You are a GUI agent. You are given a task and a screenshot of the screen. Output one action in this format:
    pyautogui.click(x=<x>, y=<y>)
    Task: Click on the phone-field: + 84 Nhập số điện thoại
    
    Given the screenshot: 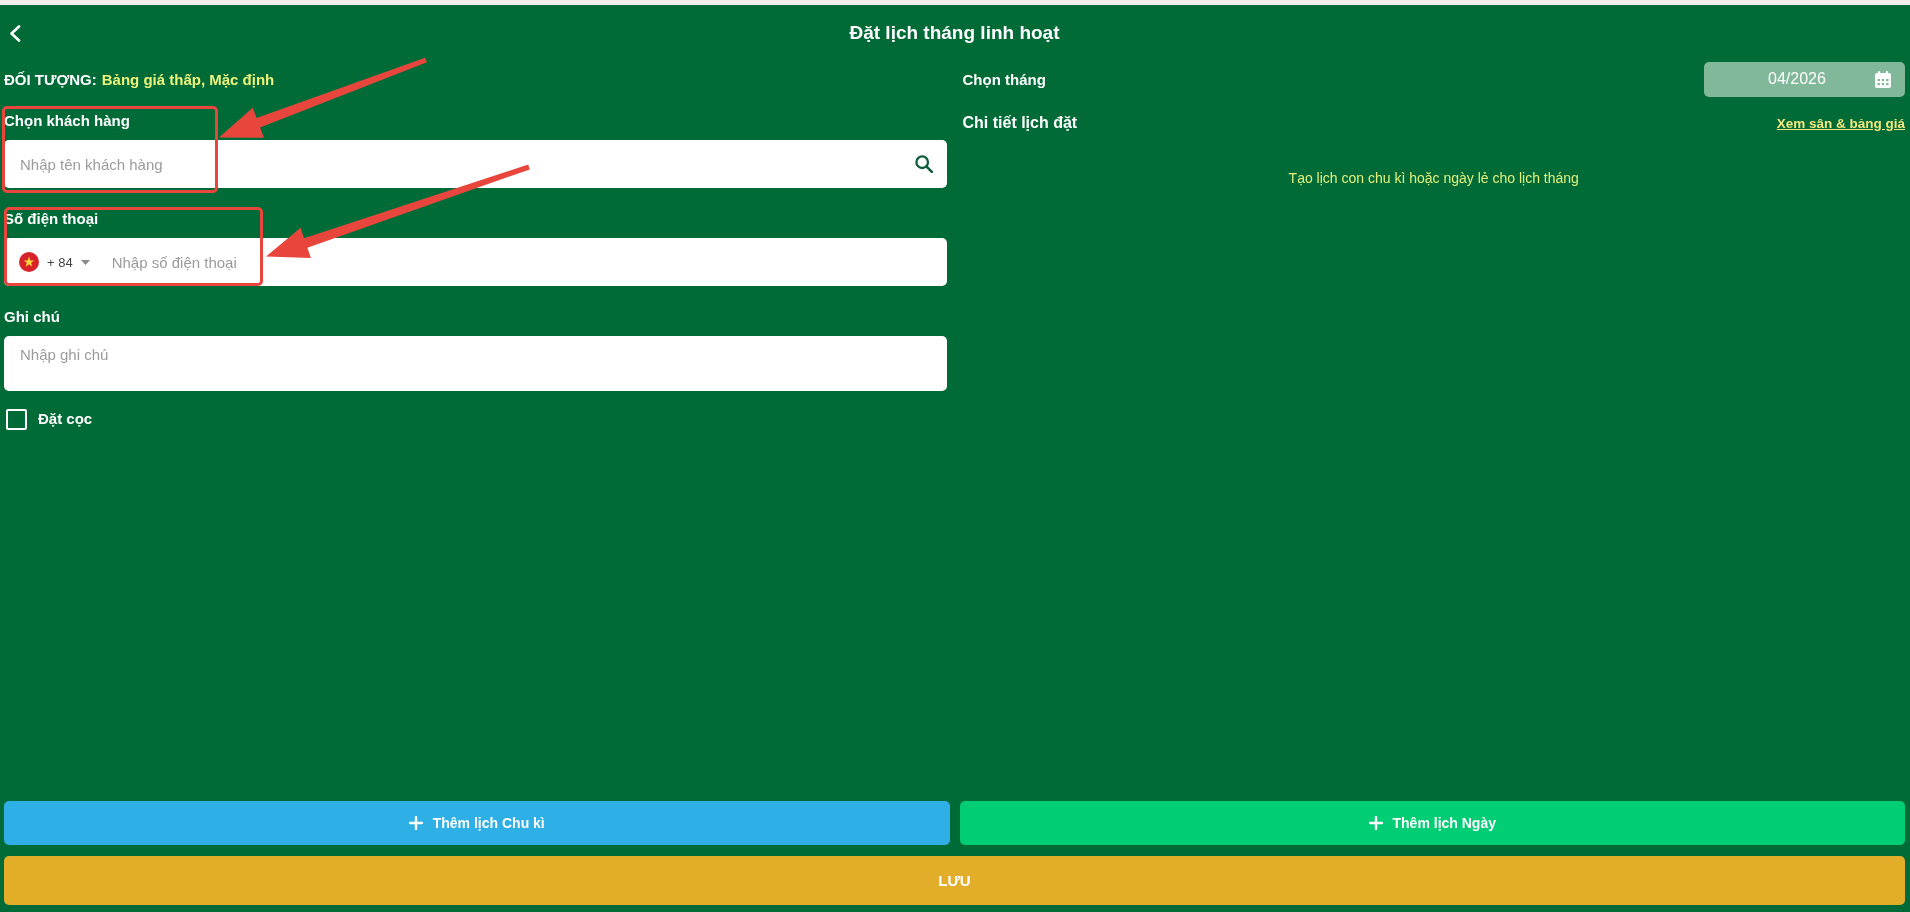 What is the action you would take?
    pyautogui.click(x=475, y=262)
    